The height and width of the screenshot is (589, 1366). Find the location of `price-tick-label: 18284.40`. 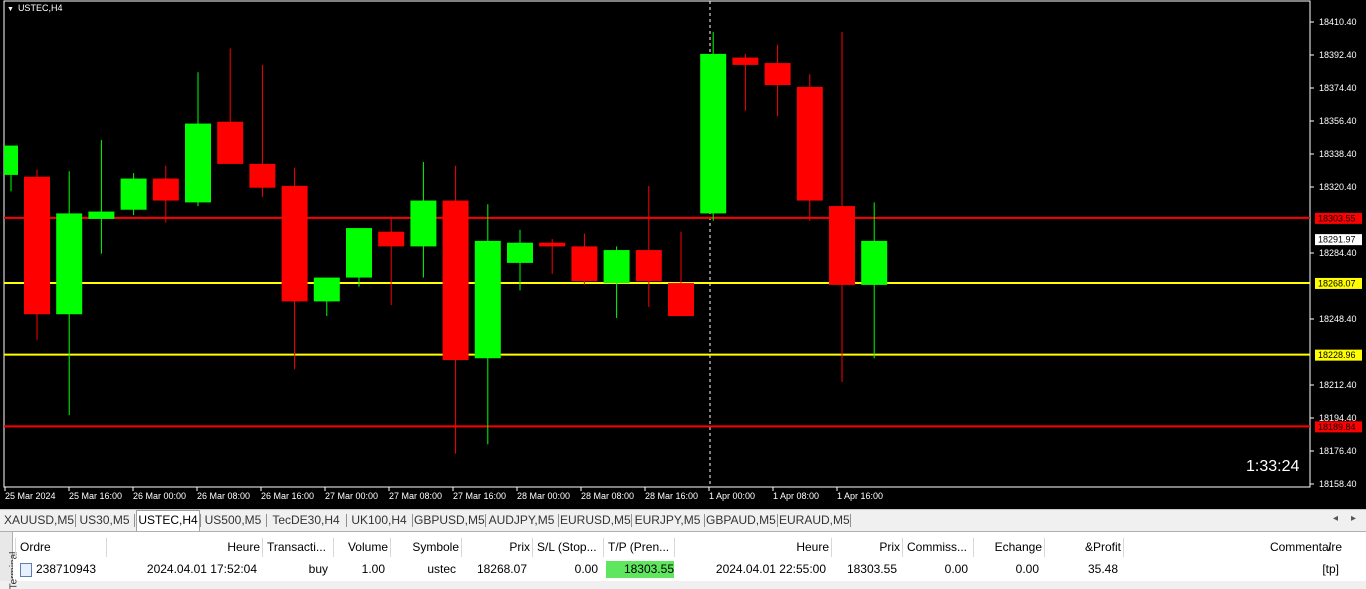

price-tick-label: 18284.40 is located at coordinates (1338, 253).